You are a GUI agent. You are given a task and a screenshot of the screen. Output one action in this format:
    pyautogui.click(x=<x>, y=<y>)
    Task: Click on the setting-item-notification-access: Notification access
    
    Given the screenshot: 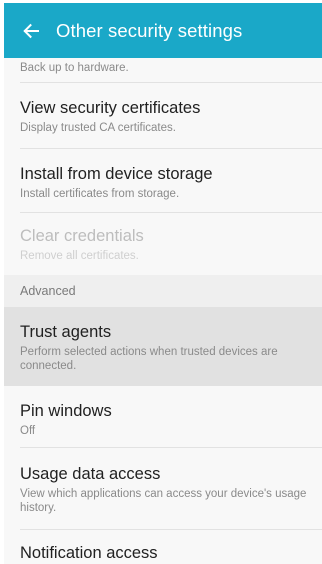 What is the action you would take?
    pyautogui.click(x=163, y=547)
    